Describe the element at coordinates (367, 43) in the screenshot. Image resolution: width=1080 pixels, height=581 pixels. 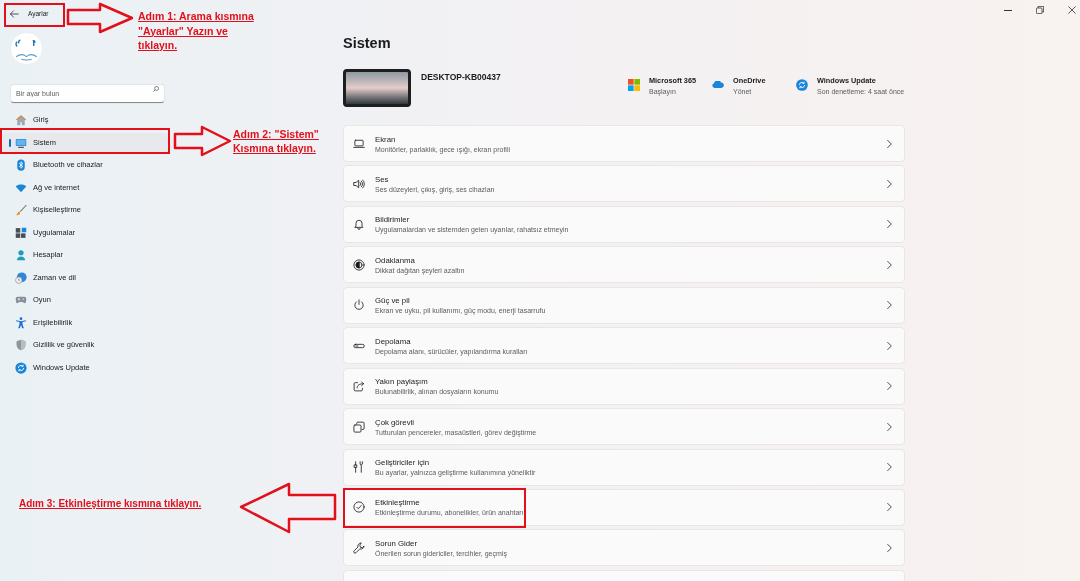
I see `page-title: Sistem` at that location.